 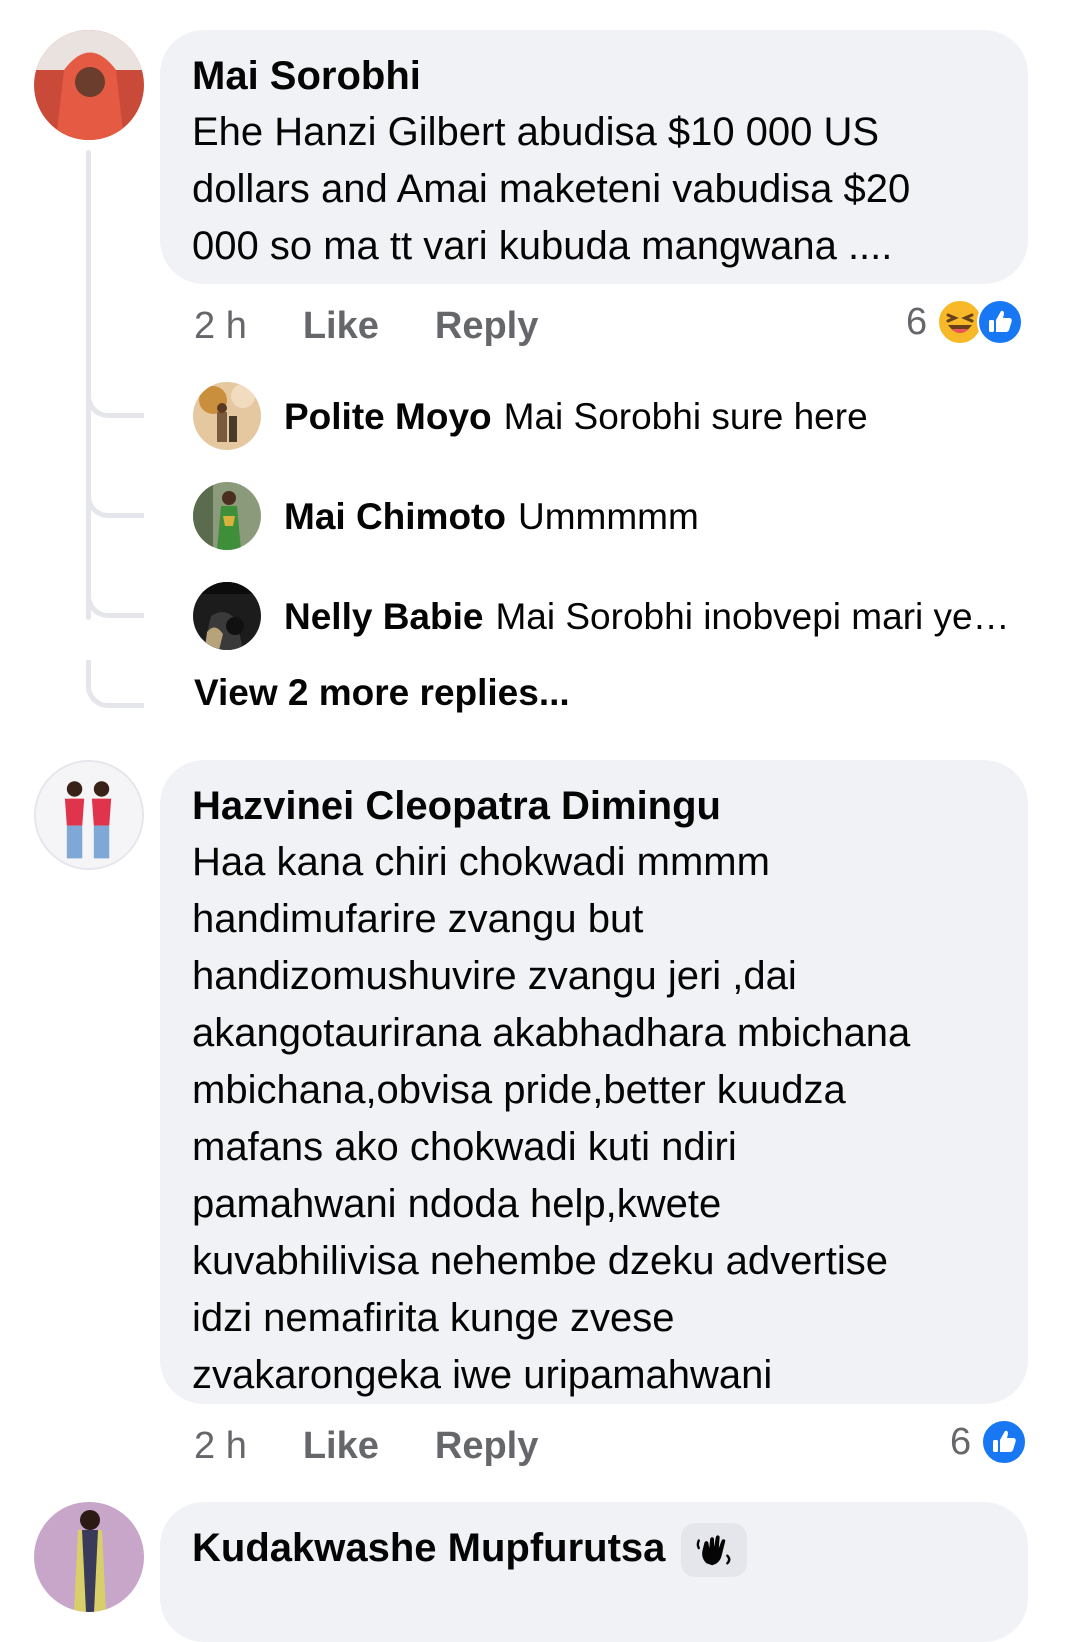 I want to click on comment-body-line: mafans ako chokwadi kuti ndiri, so click(x=464, y=1147).